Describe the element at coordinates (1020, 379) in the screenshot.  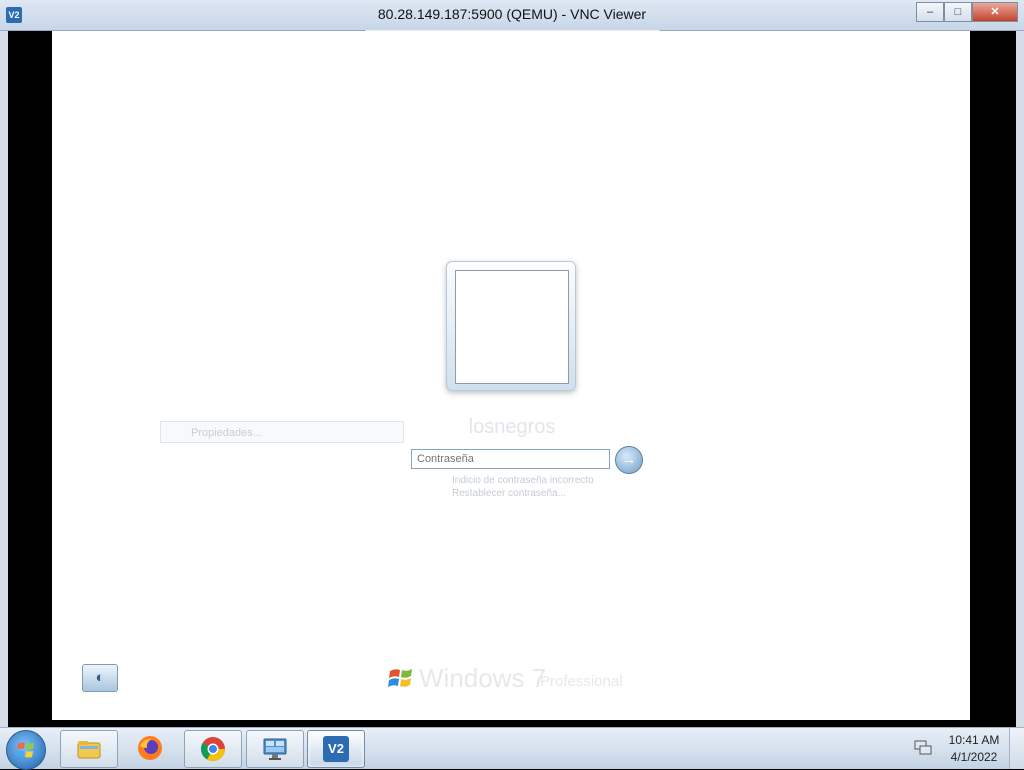
I see `window-frame-right` at that location.